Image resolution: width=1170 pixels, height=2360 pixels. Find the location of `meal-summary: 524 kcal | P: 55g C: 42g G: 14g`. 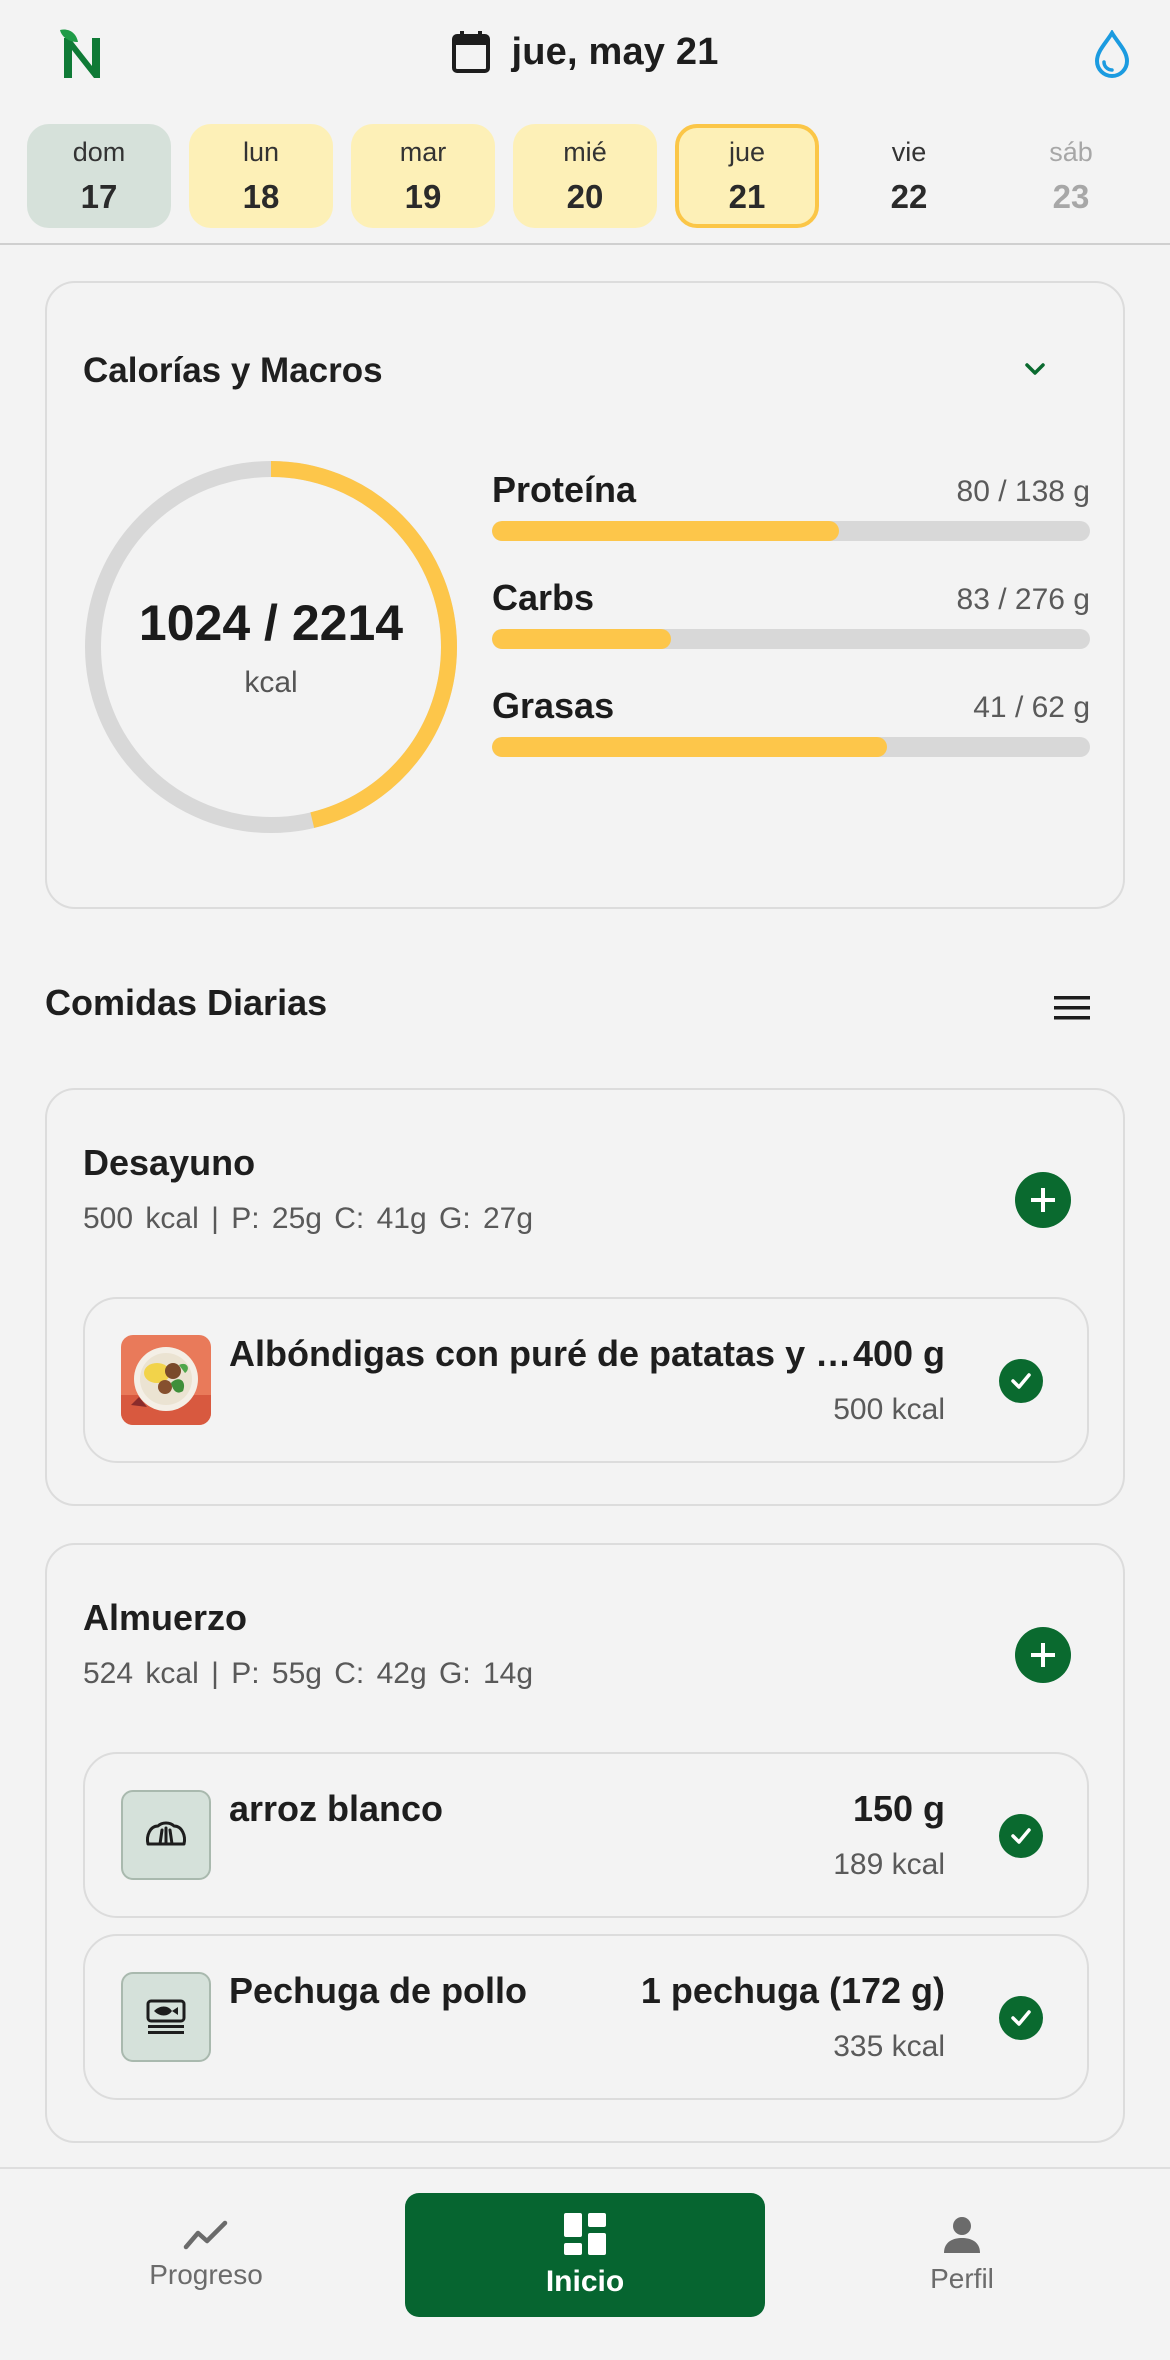

meal-summary: 524 kcal | P: 55g C: 42g G: 14g is located at coordinates (308, 1673).